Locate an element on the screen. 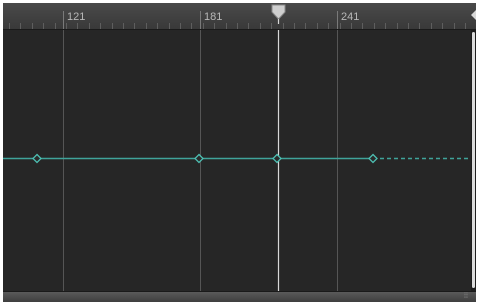 The width and height of the screenshot is (479, 304). playhead-marker-icon is located at coordinates (278, 14).